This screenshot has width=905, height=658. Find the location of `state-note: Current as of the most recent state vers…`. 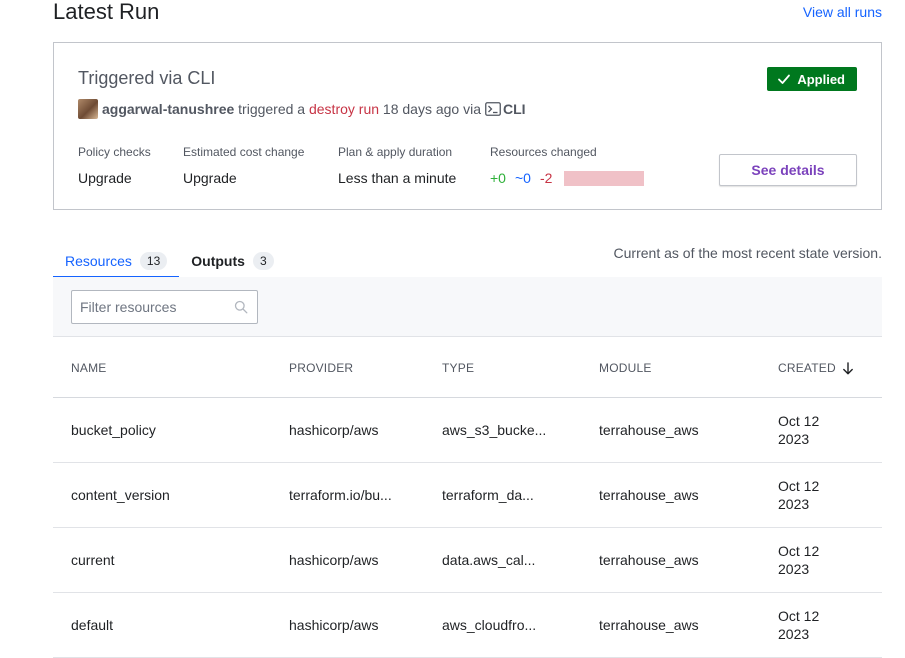

state-note: Current as of the most recent state vers… is located at coordinates (747, 253).